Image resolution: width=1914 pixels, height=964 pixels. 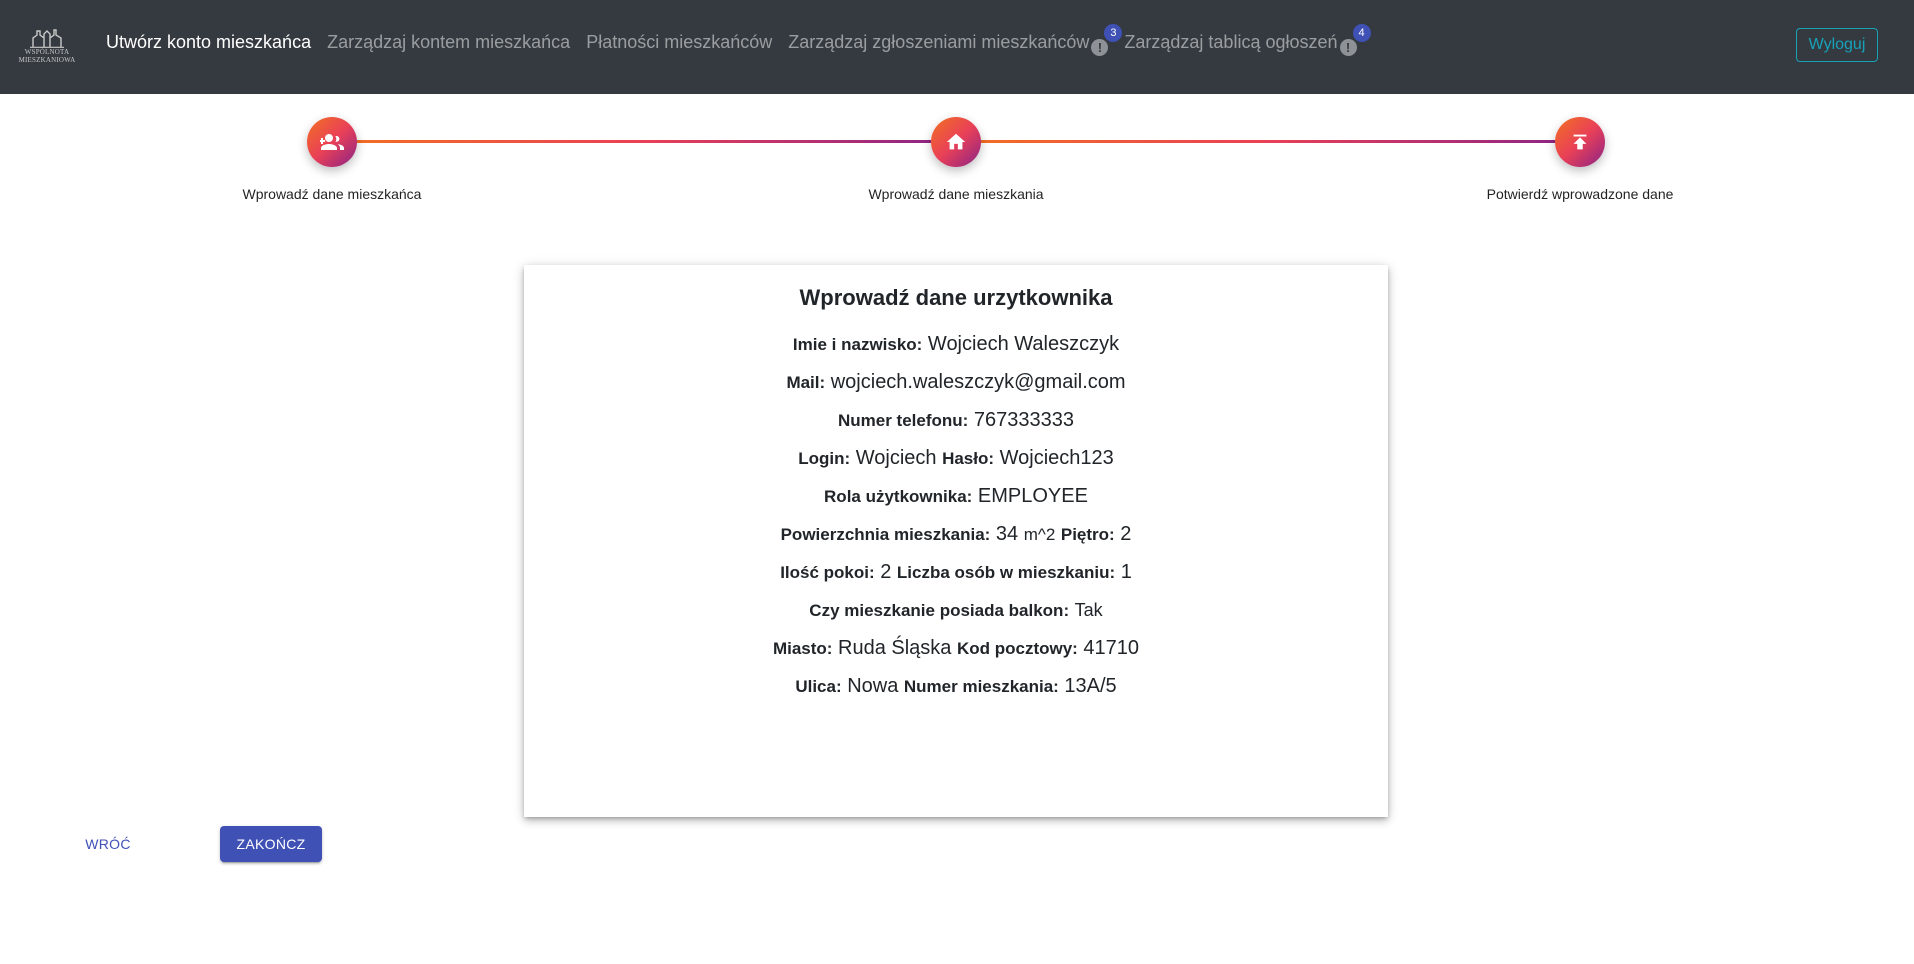 I want to click on logout-button: Wyloguj, so click(x=1837, y=45).